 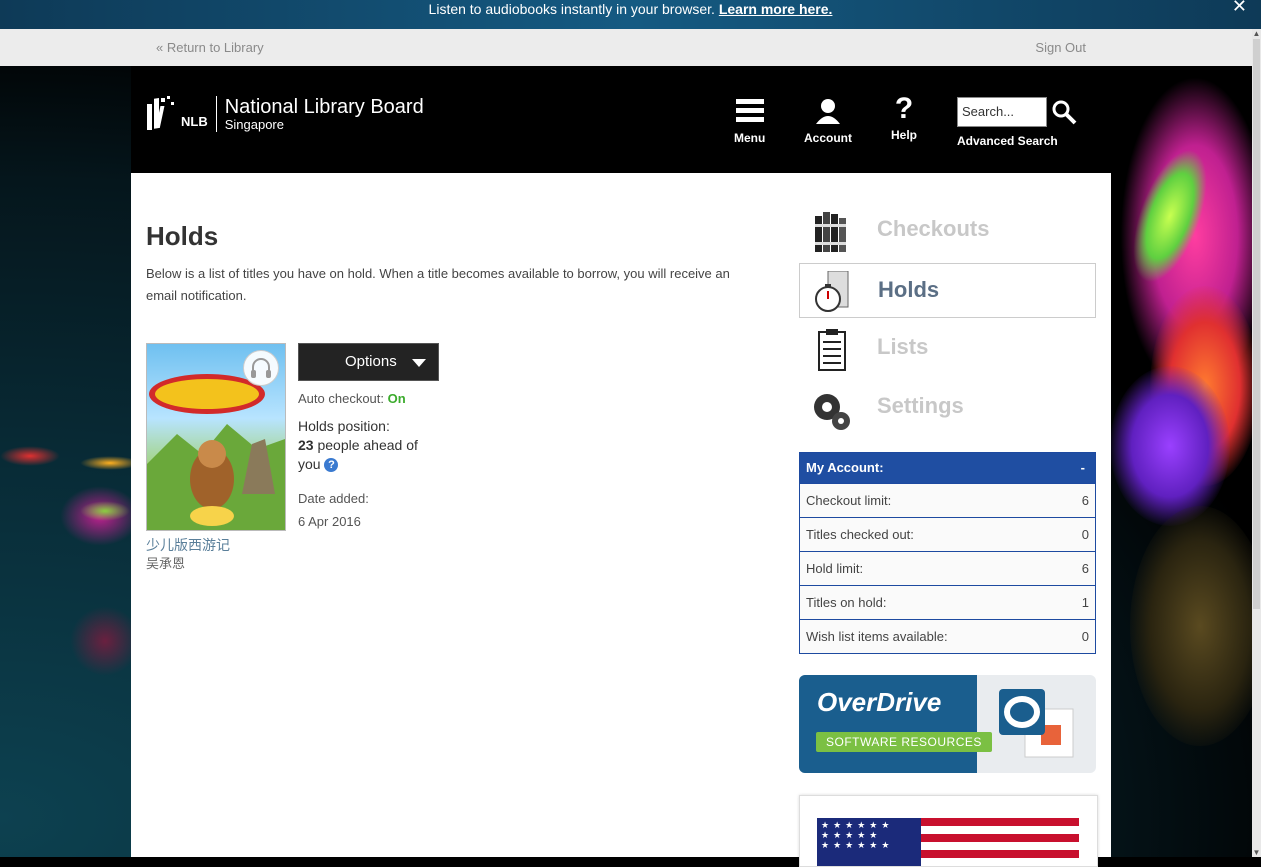 What do you see at coordinates (869, 842) in the screenshot?
I see `flag-stars: ★★★★★★ ★★★★★ ★★★★★★` at bounding box center [869, 842].